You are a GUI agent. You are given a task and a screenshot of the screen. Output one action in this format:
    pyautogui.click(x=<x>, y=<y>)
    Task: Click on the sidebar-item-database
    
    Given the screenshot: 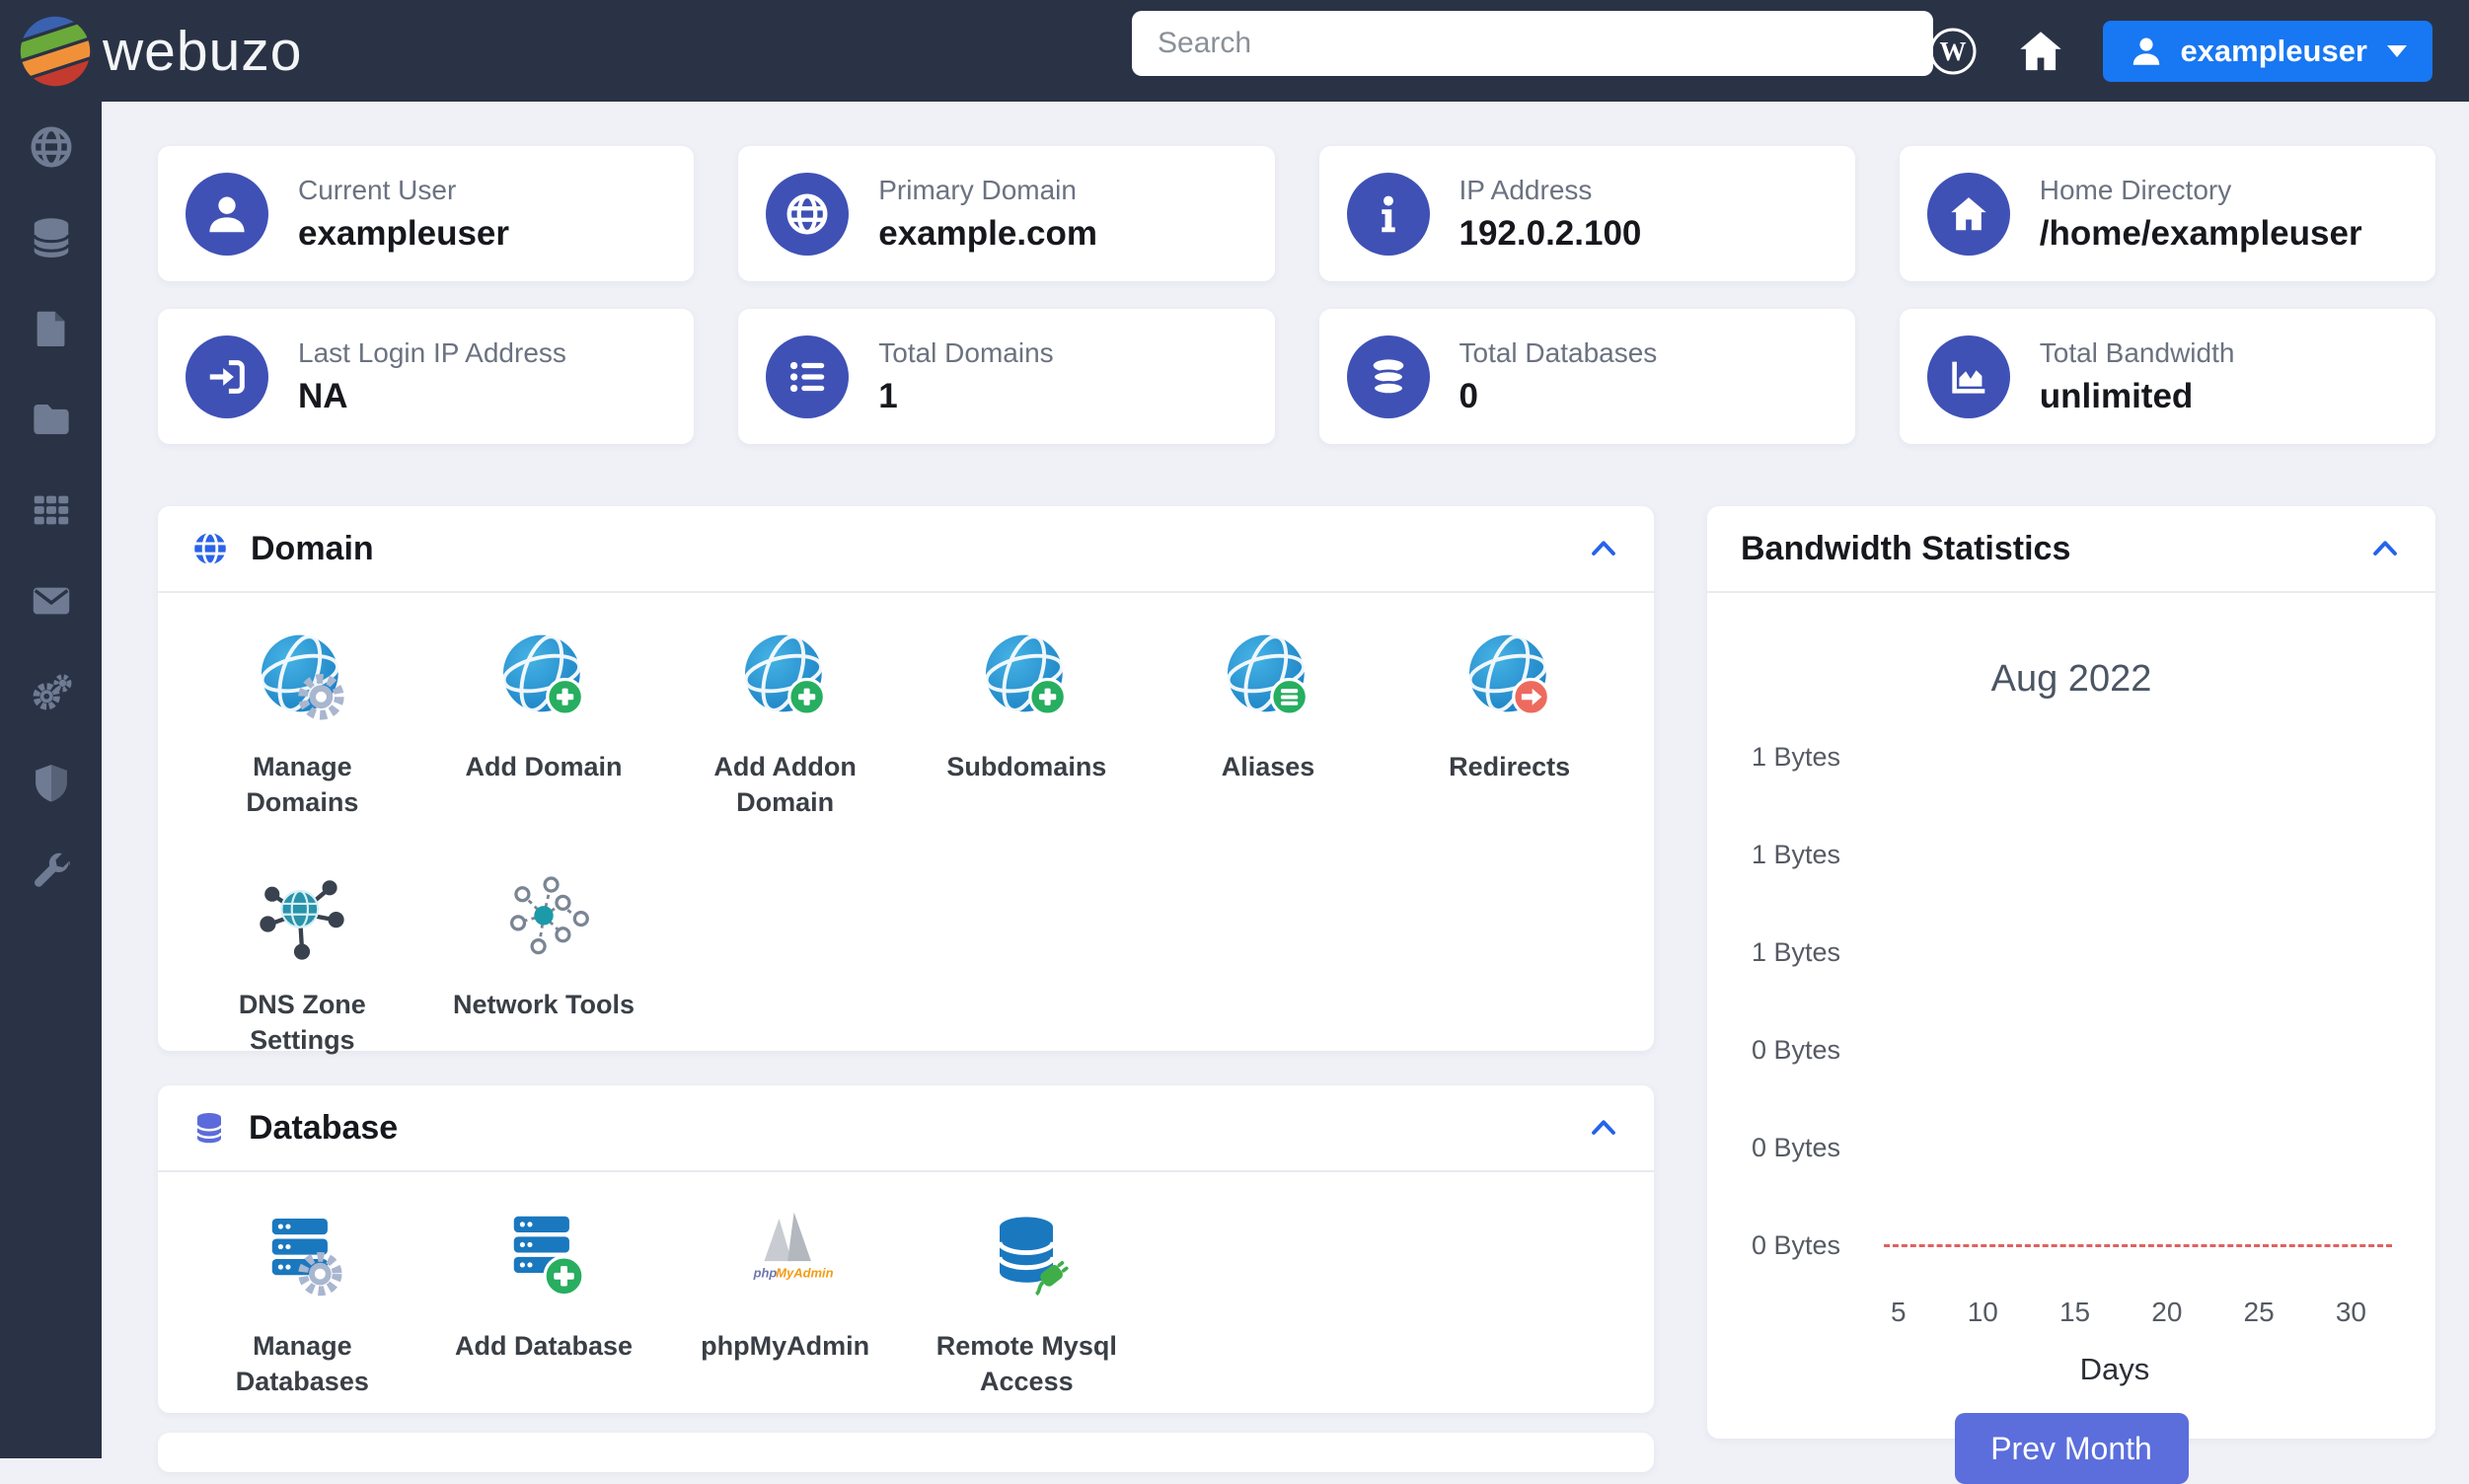 What is the action you would take?
    pyautogui.click(x=51, y=237)
    